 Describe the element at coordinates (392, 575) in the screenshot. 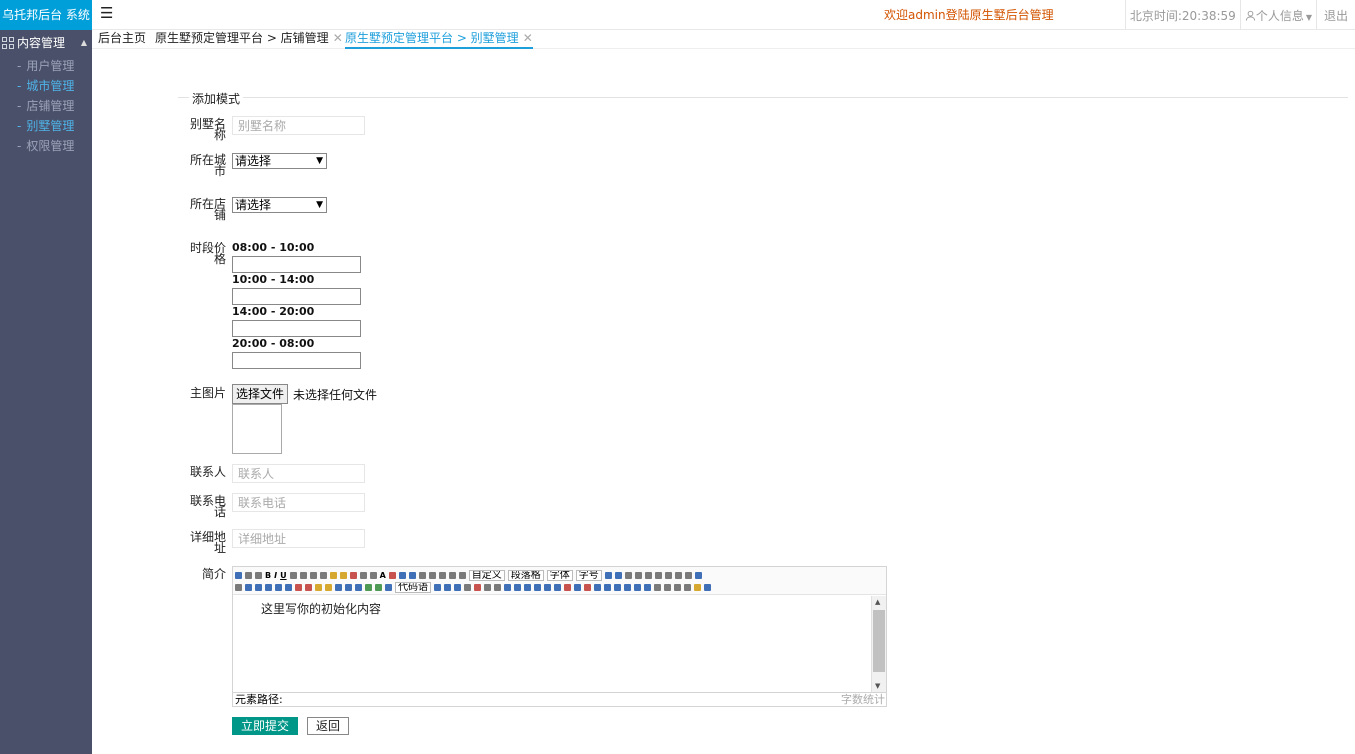

I see `background-color-icon` at that location.